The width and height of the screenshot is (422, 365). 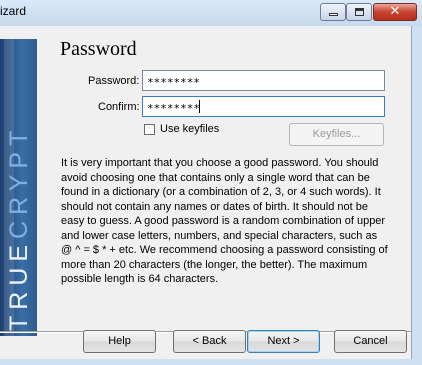 What do you see at coordinates (114, 81) in the screenshot?
I see `password-label: Password:` at bounding box center [114, 81].